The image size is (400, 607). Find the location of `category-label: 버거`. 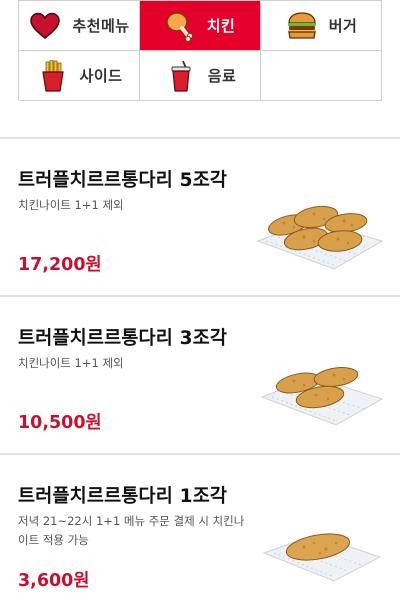

category-label: 버거 is located at coordinates (343, 26).